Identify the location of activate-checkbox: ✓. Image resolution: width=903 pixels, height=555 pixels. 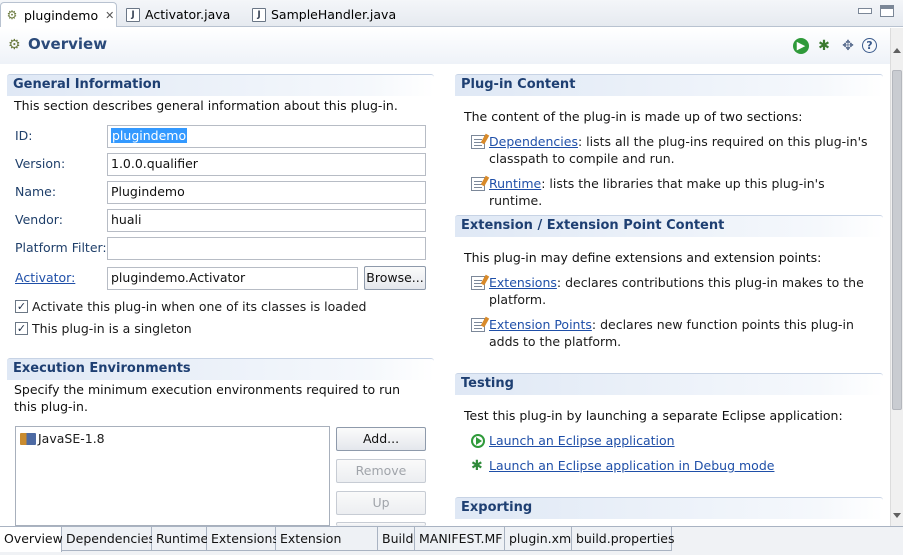
(21, 306).